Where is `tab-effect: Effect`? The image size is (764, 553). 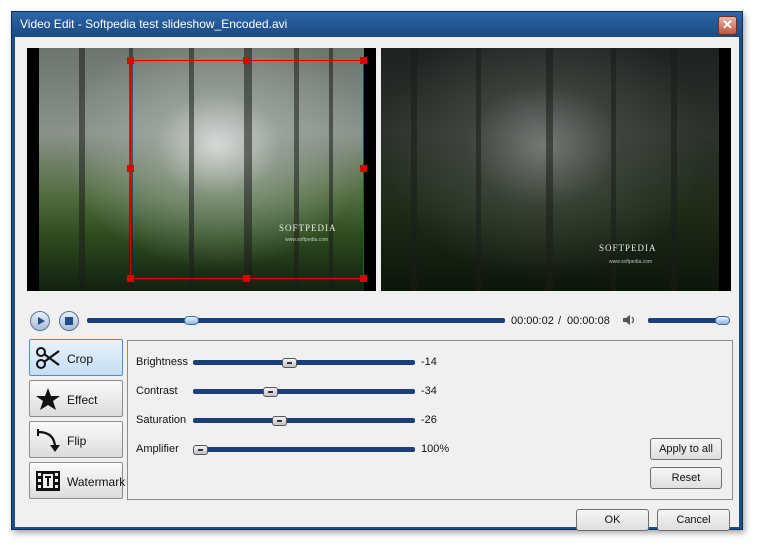
tab-effect: Effect is located at coordinates (76, 398).